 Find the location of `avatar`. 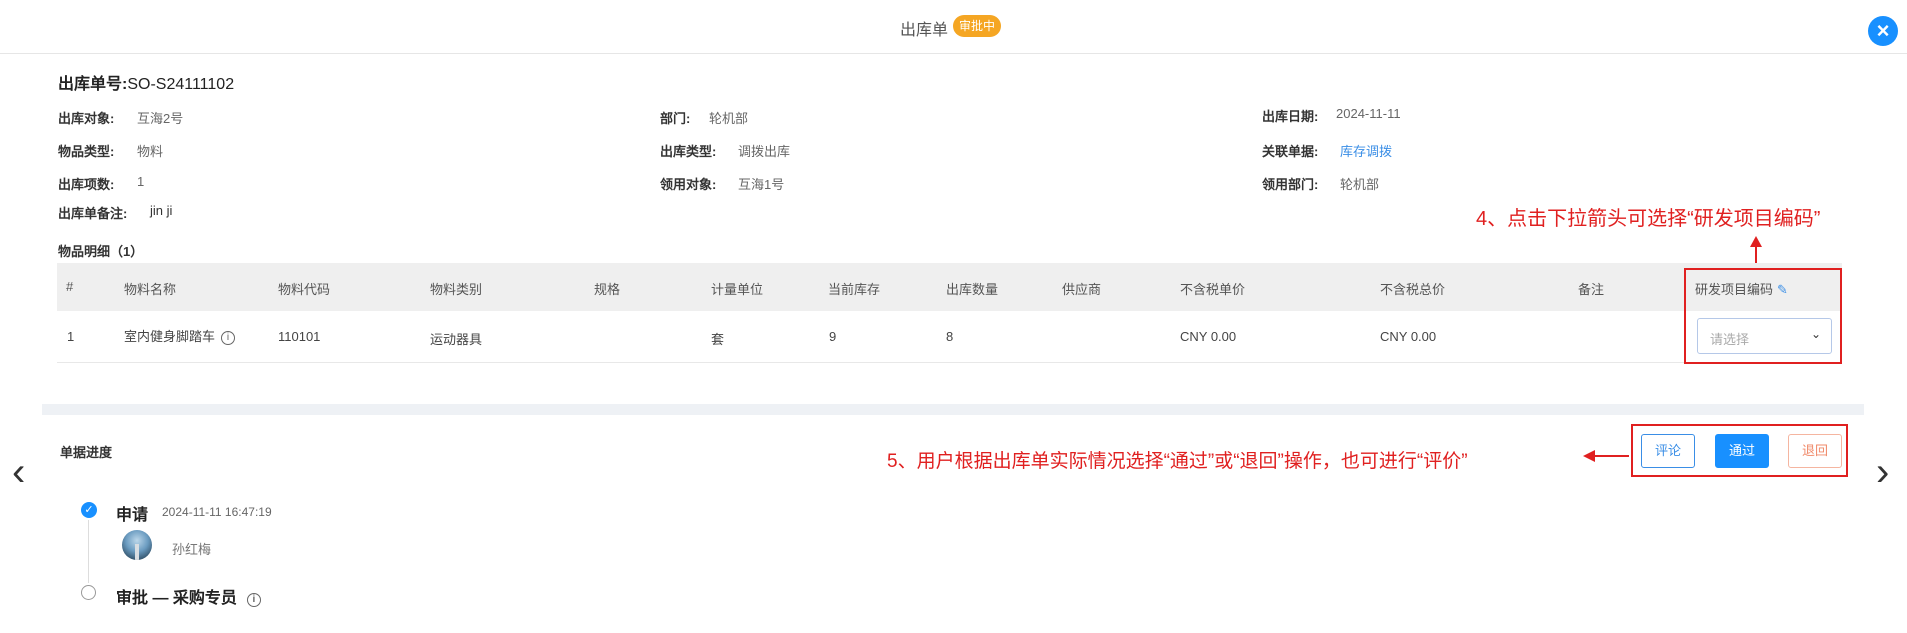

avatar is located at coordinates (137, 545).